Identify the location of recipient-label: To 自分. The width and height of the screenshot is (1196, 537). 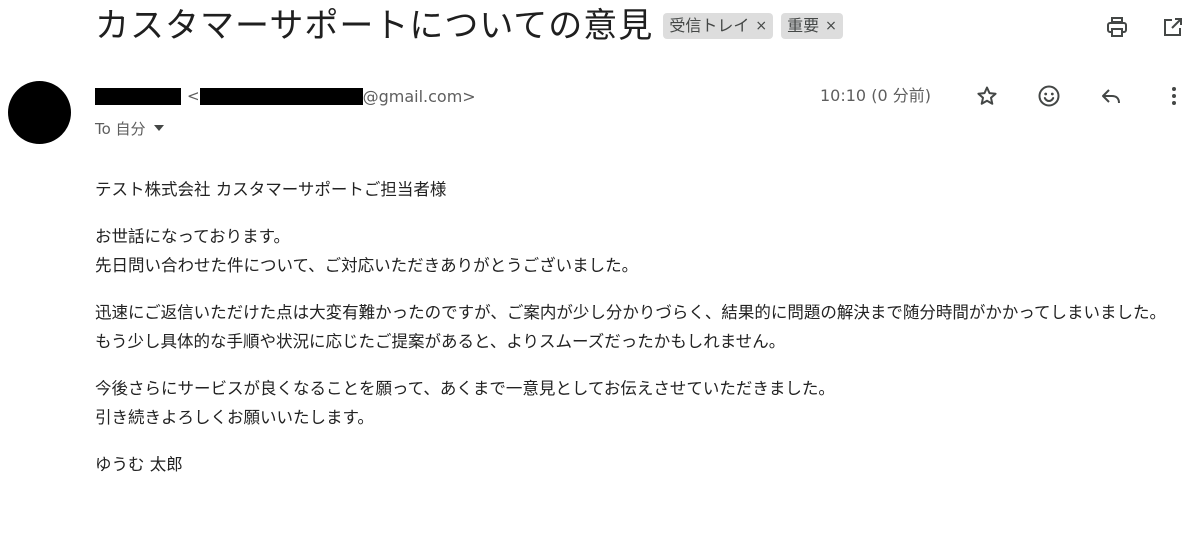
(120, 128).